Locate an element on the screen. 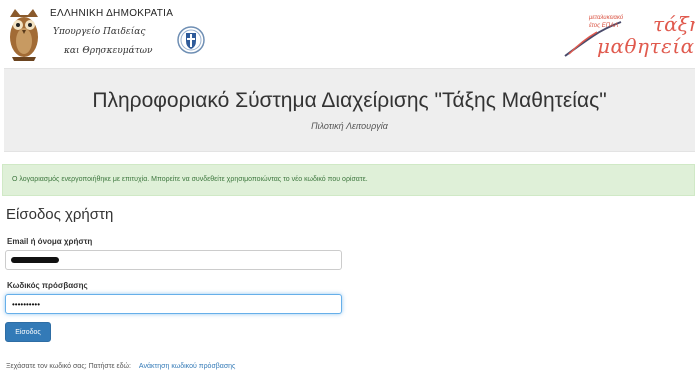  ministry-line-1: Υπουργείο Παιδείας is located at coordinates (99, 32).